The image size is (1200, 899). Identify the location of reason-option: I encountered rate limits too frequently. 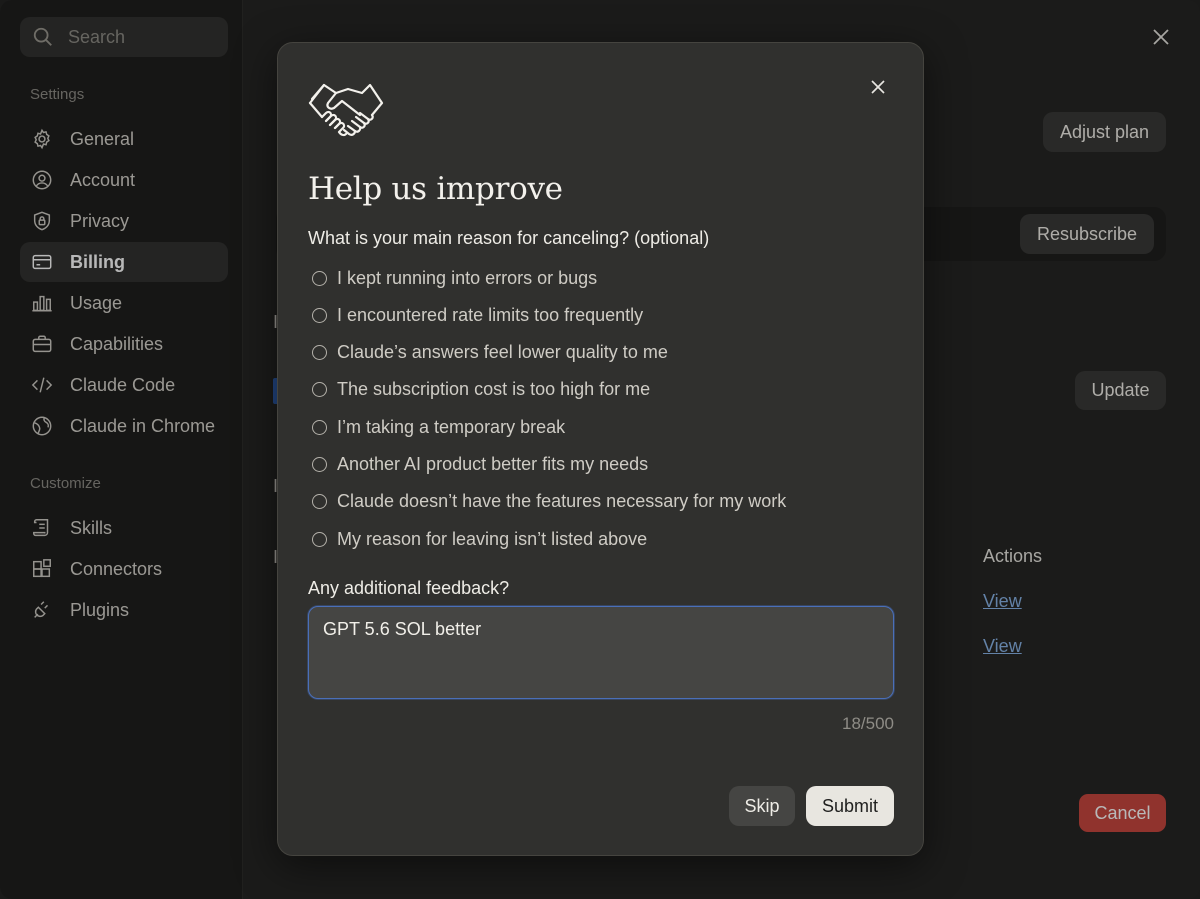
(477, 315).